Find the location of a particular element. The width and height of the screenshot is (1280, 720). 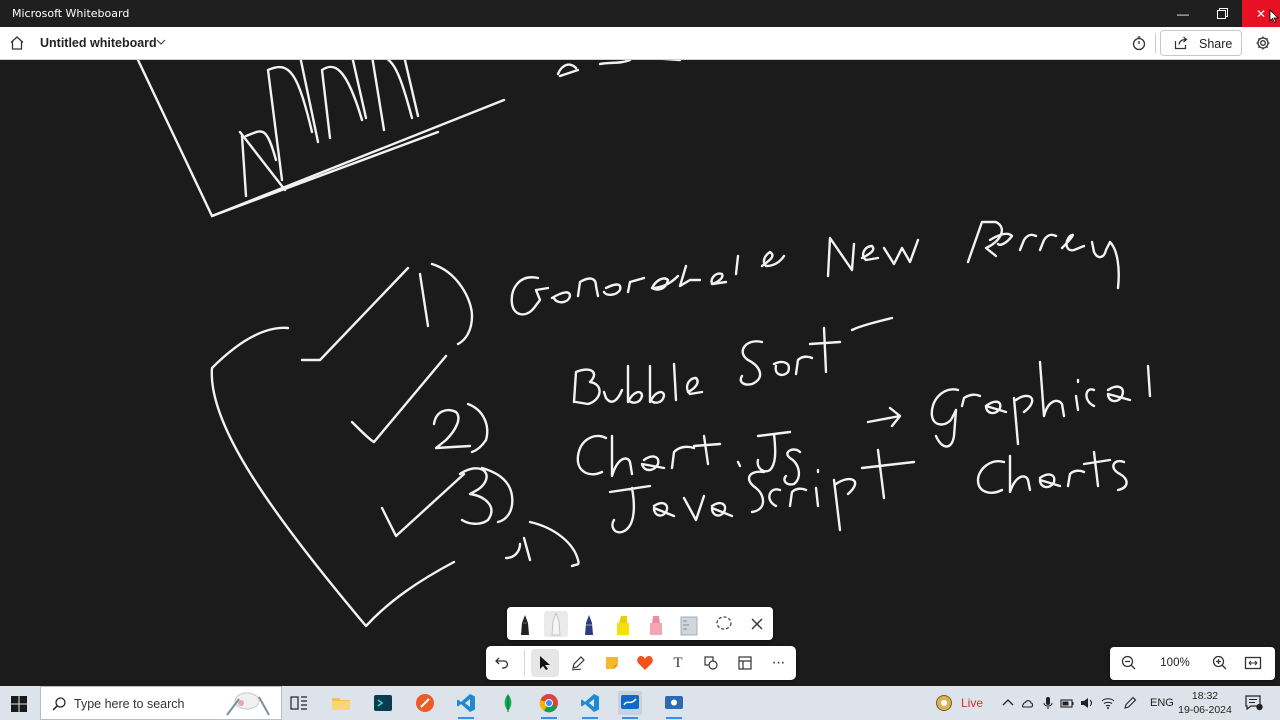

restore-button is located at coordinates (1222, 13).